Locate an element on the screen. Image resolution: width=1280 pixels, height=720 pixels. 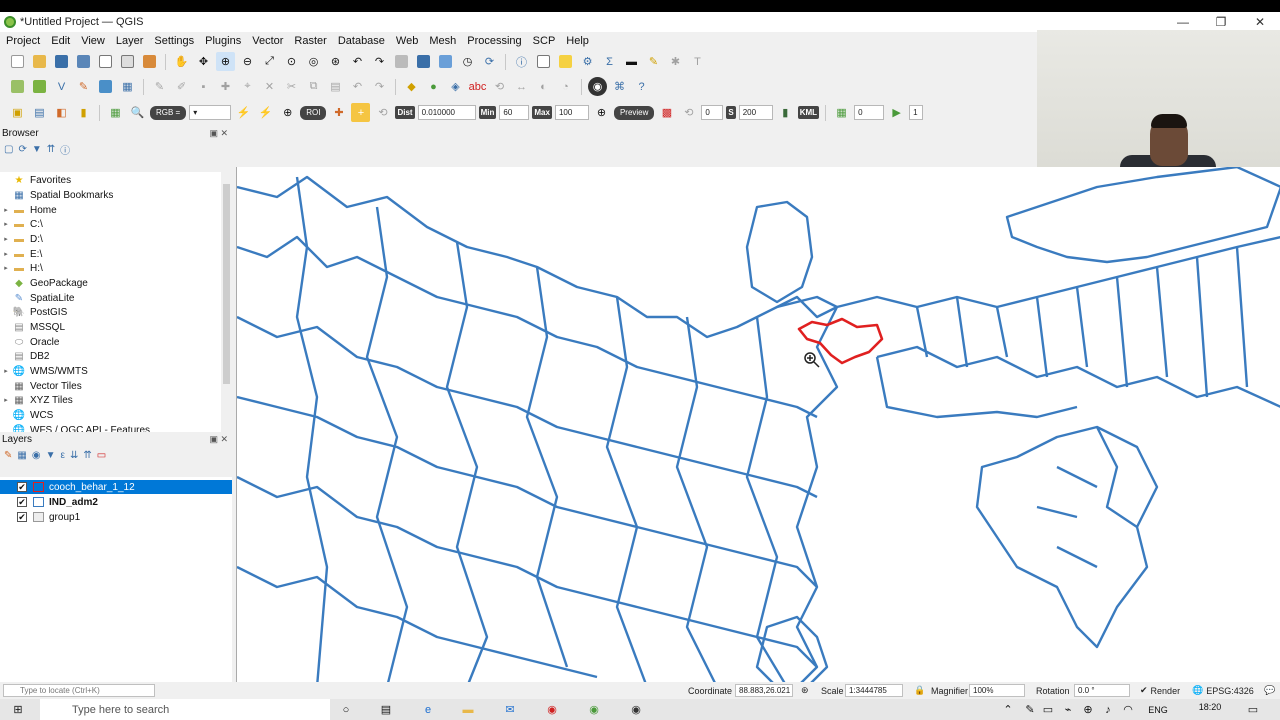
style-manager-icon is located at coordinates (149, 61).